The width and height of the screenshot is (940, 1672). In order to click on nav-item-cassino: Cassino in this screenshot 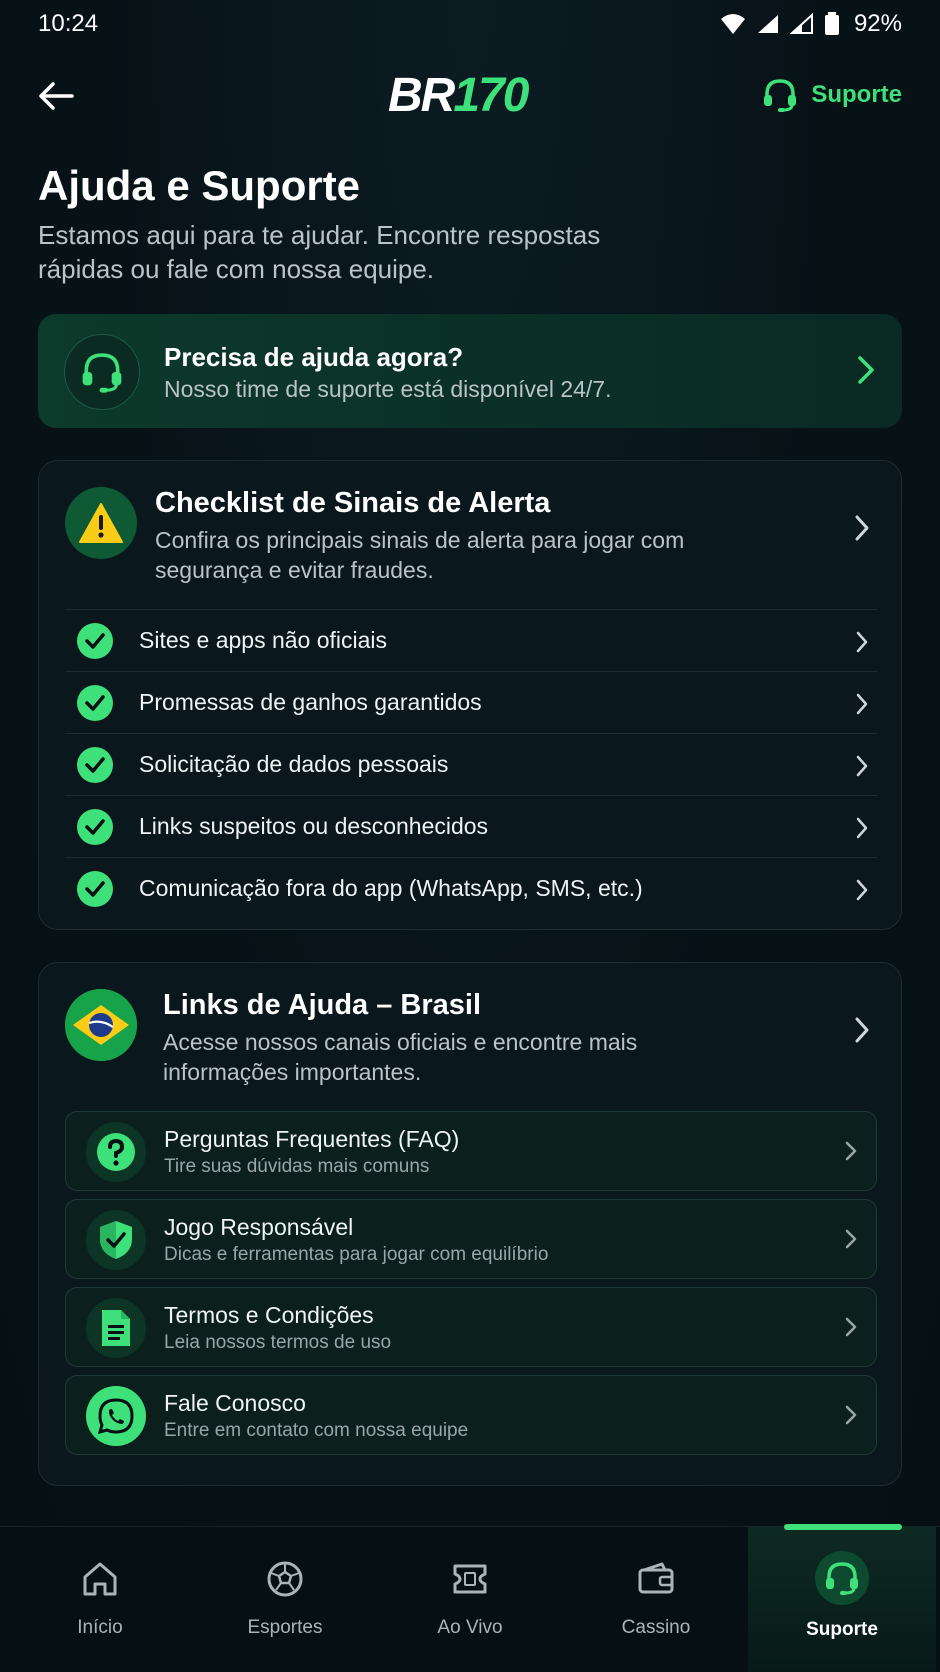, I will do `click(656, 1599)`.